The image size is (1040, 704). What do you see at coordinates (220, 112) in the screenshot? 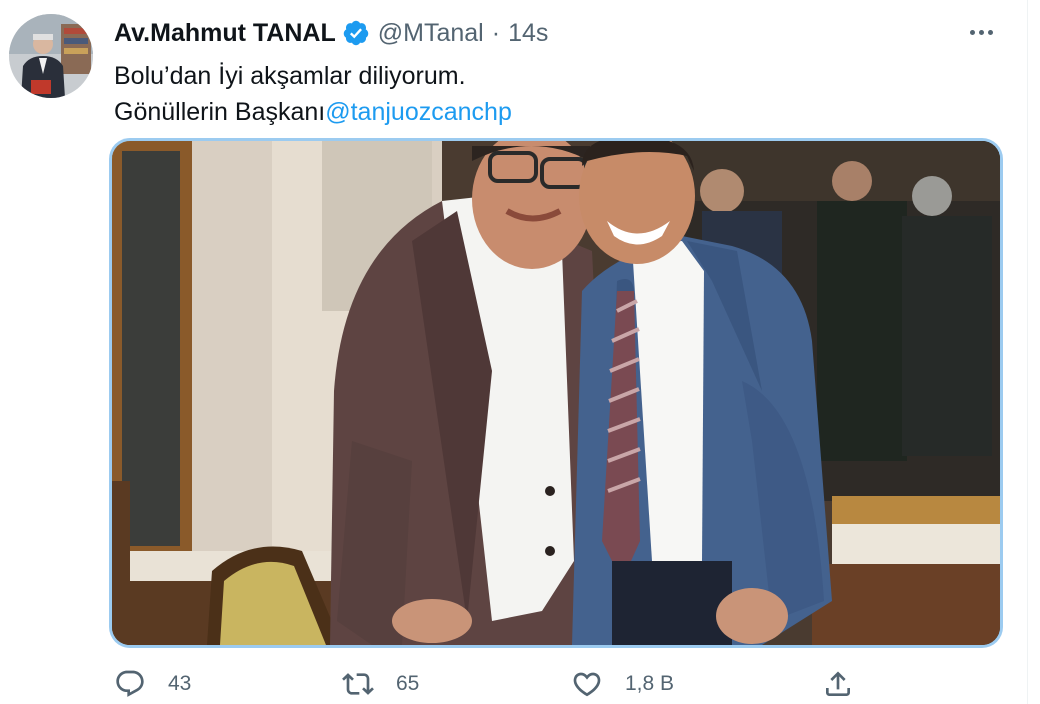
I see `tweet-text-prefix: Gönüllerin Başkanı` at bounding box center [220, 112].